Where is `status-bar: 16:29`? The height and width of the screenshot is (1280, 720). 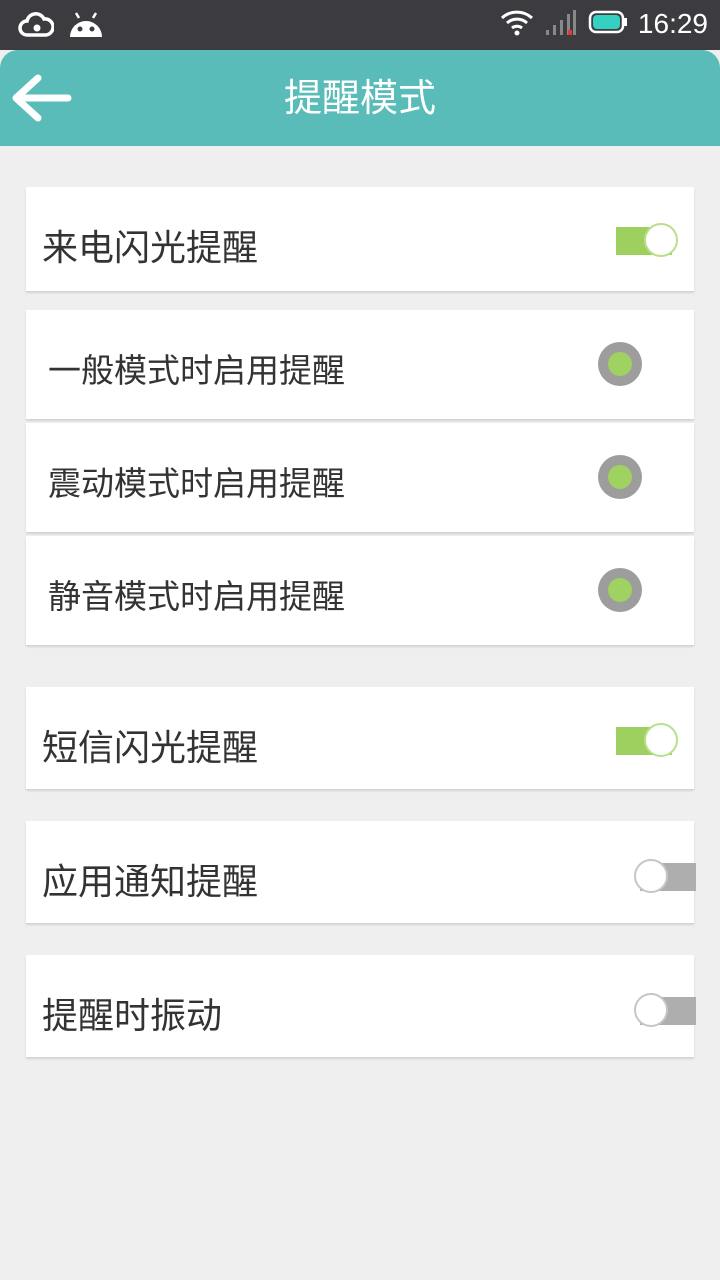
status-bar: 16:29 is located at coordinates (360, 25).